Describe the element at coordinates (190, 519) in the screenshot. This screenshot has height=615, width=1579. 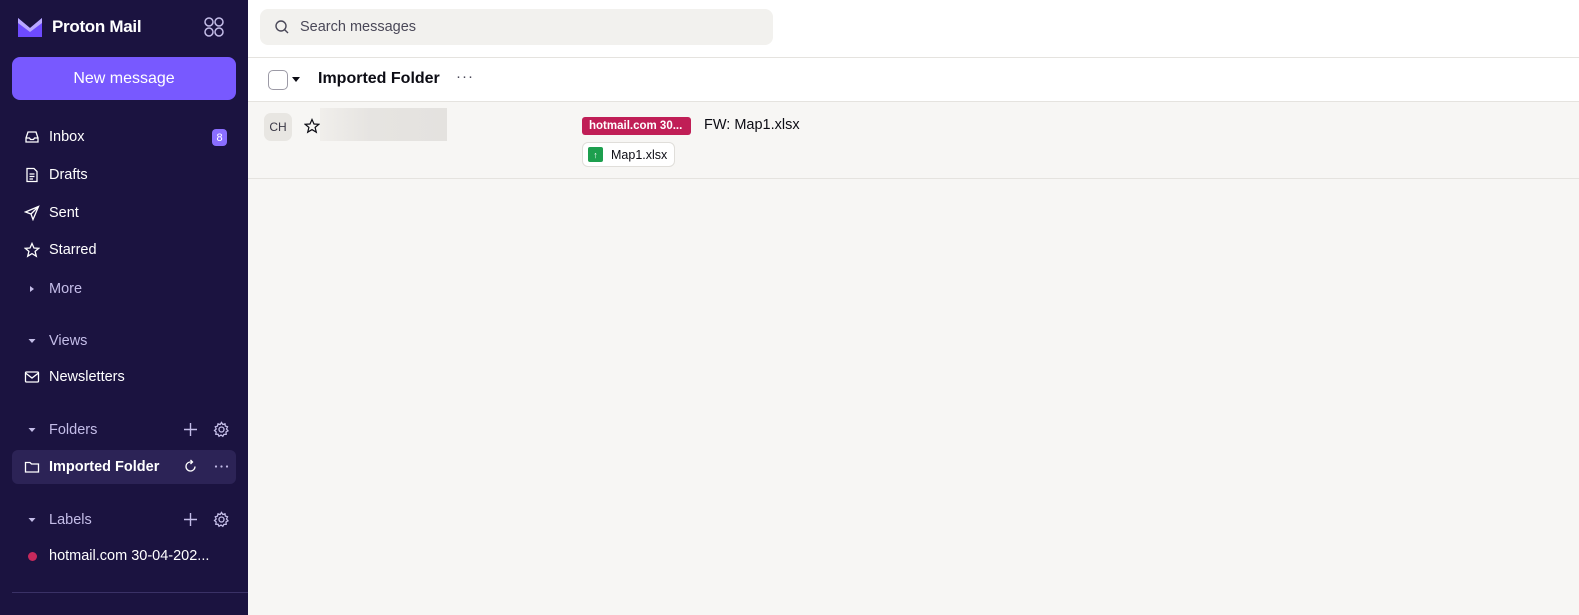
I see `add-label-icon` at that location.